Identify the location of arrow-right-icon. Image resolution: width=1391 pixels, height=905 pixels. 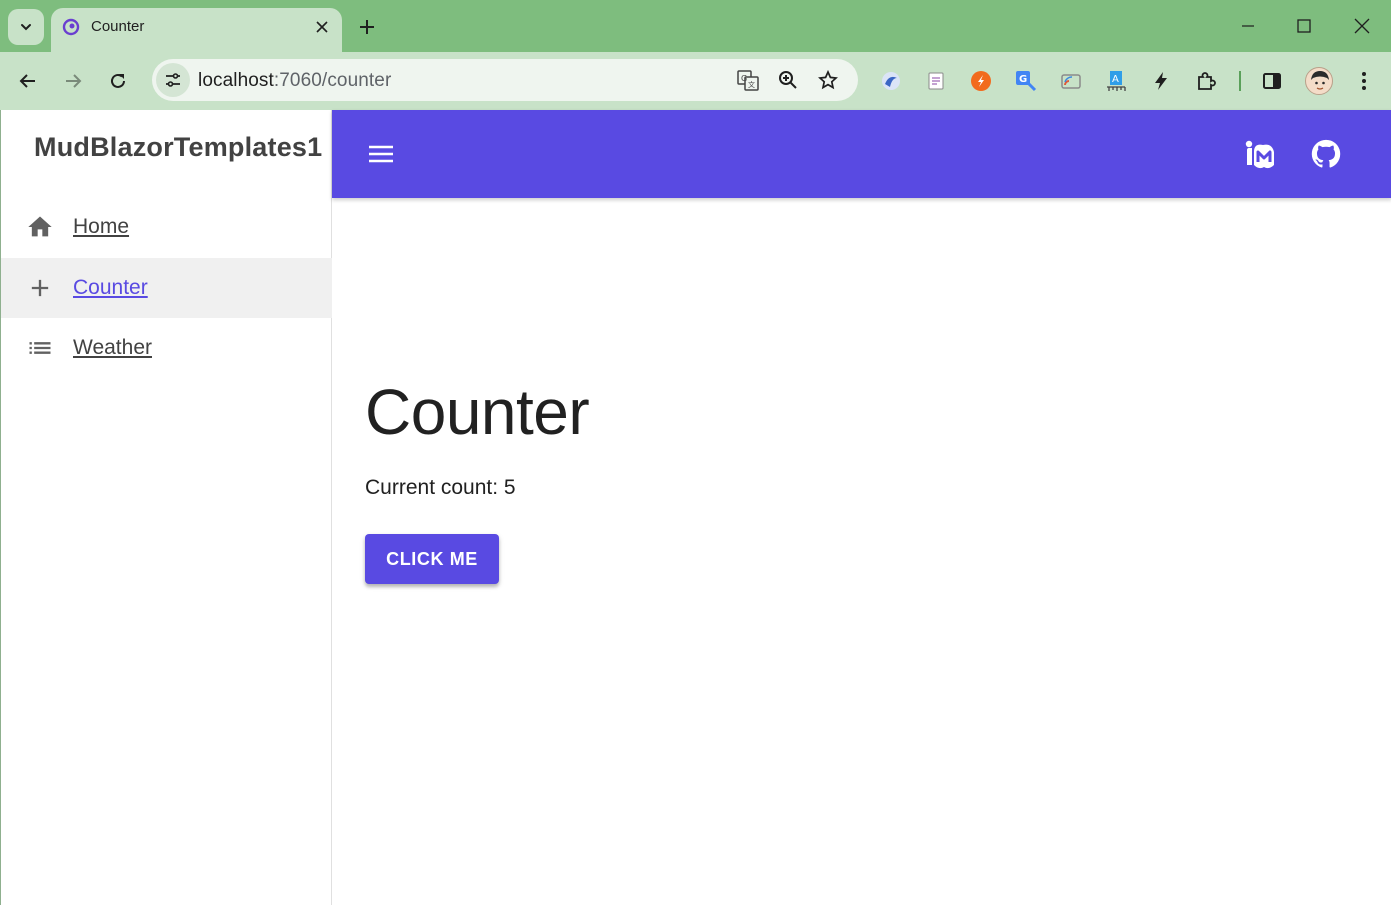
(74, 81).